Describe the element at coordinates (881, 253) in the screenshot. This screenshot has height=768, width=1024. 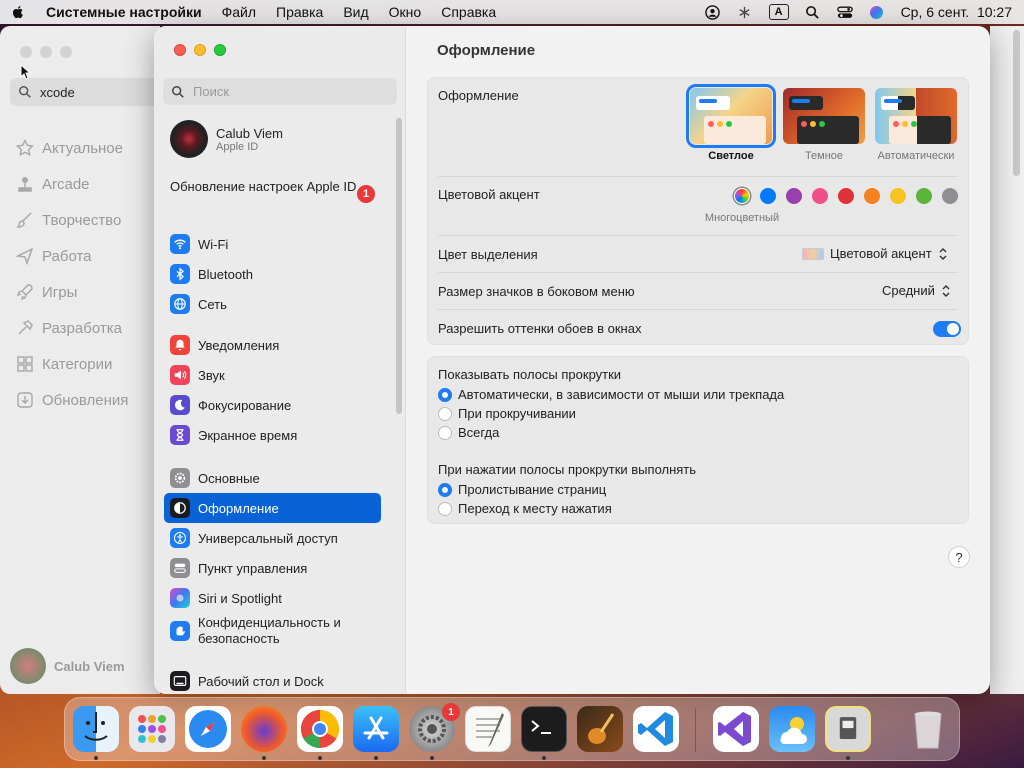
I see `highlight-color-value: Цветовой акцент` at that location.